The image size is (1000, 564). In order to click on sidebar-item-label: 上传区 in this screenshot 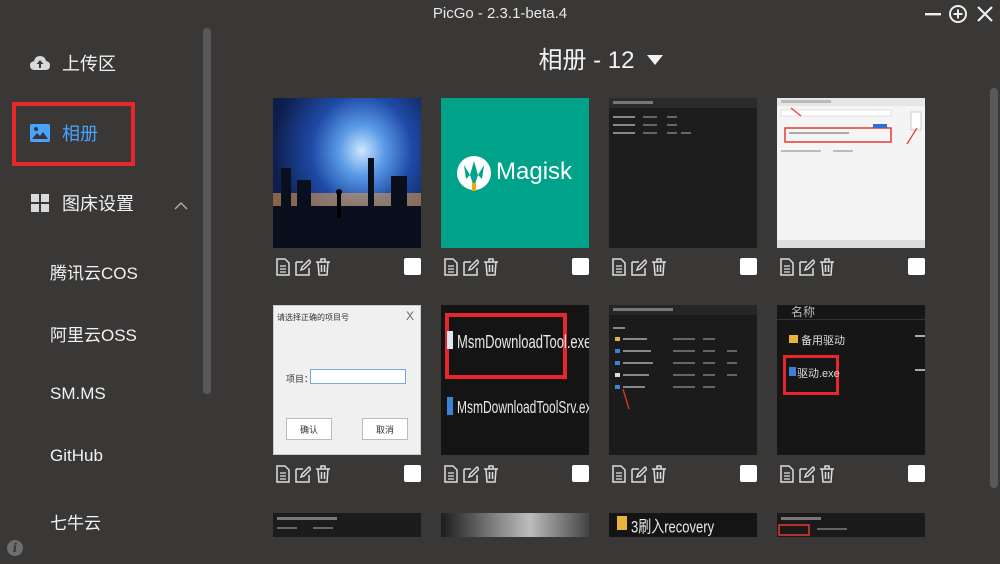, I will do `click(89, 64)`.